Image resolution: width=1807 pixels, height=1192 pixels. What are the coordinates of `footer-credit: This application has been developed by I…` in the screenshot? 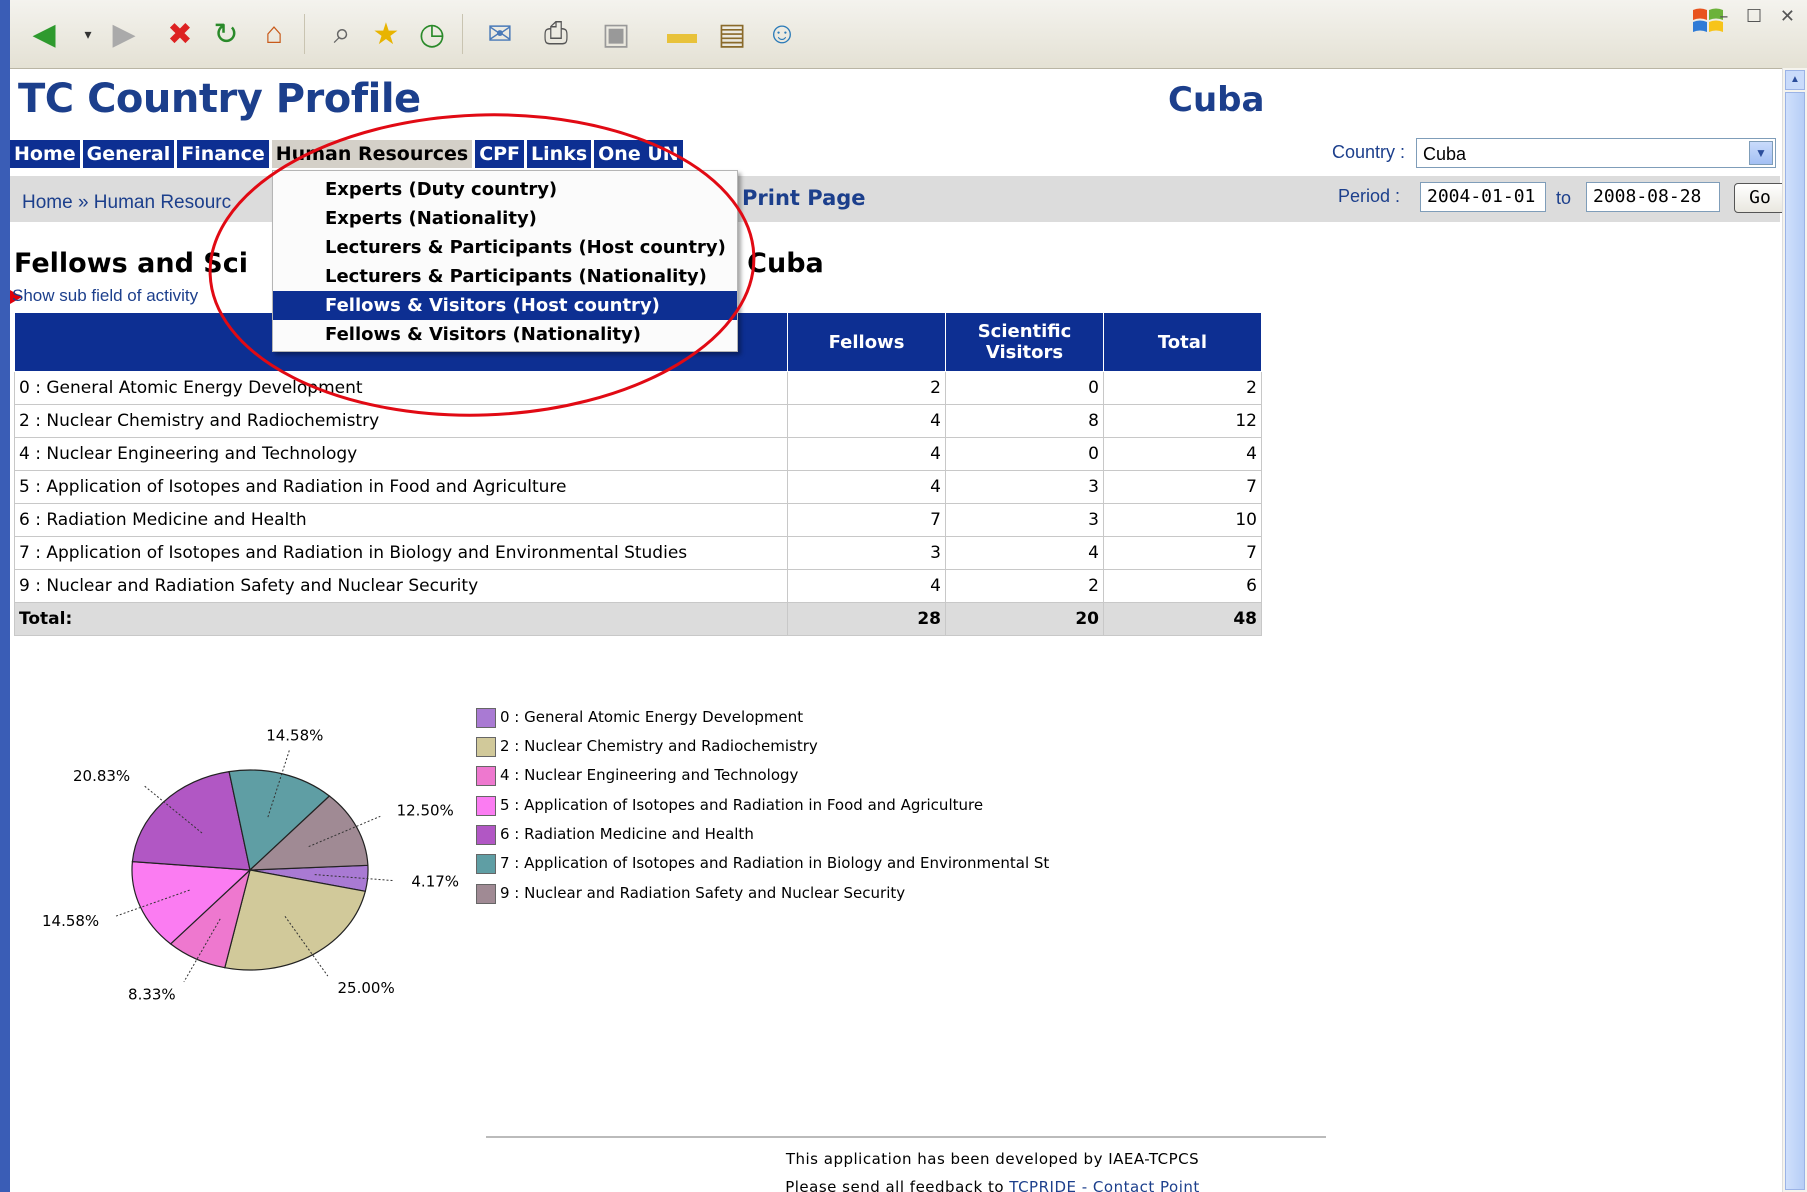 It's located at (992, 1159).